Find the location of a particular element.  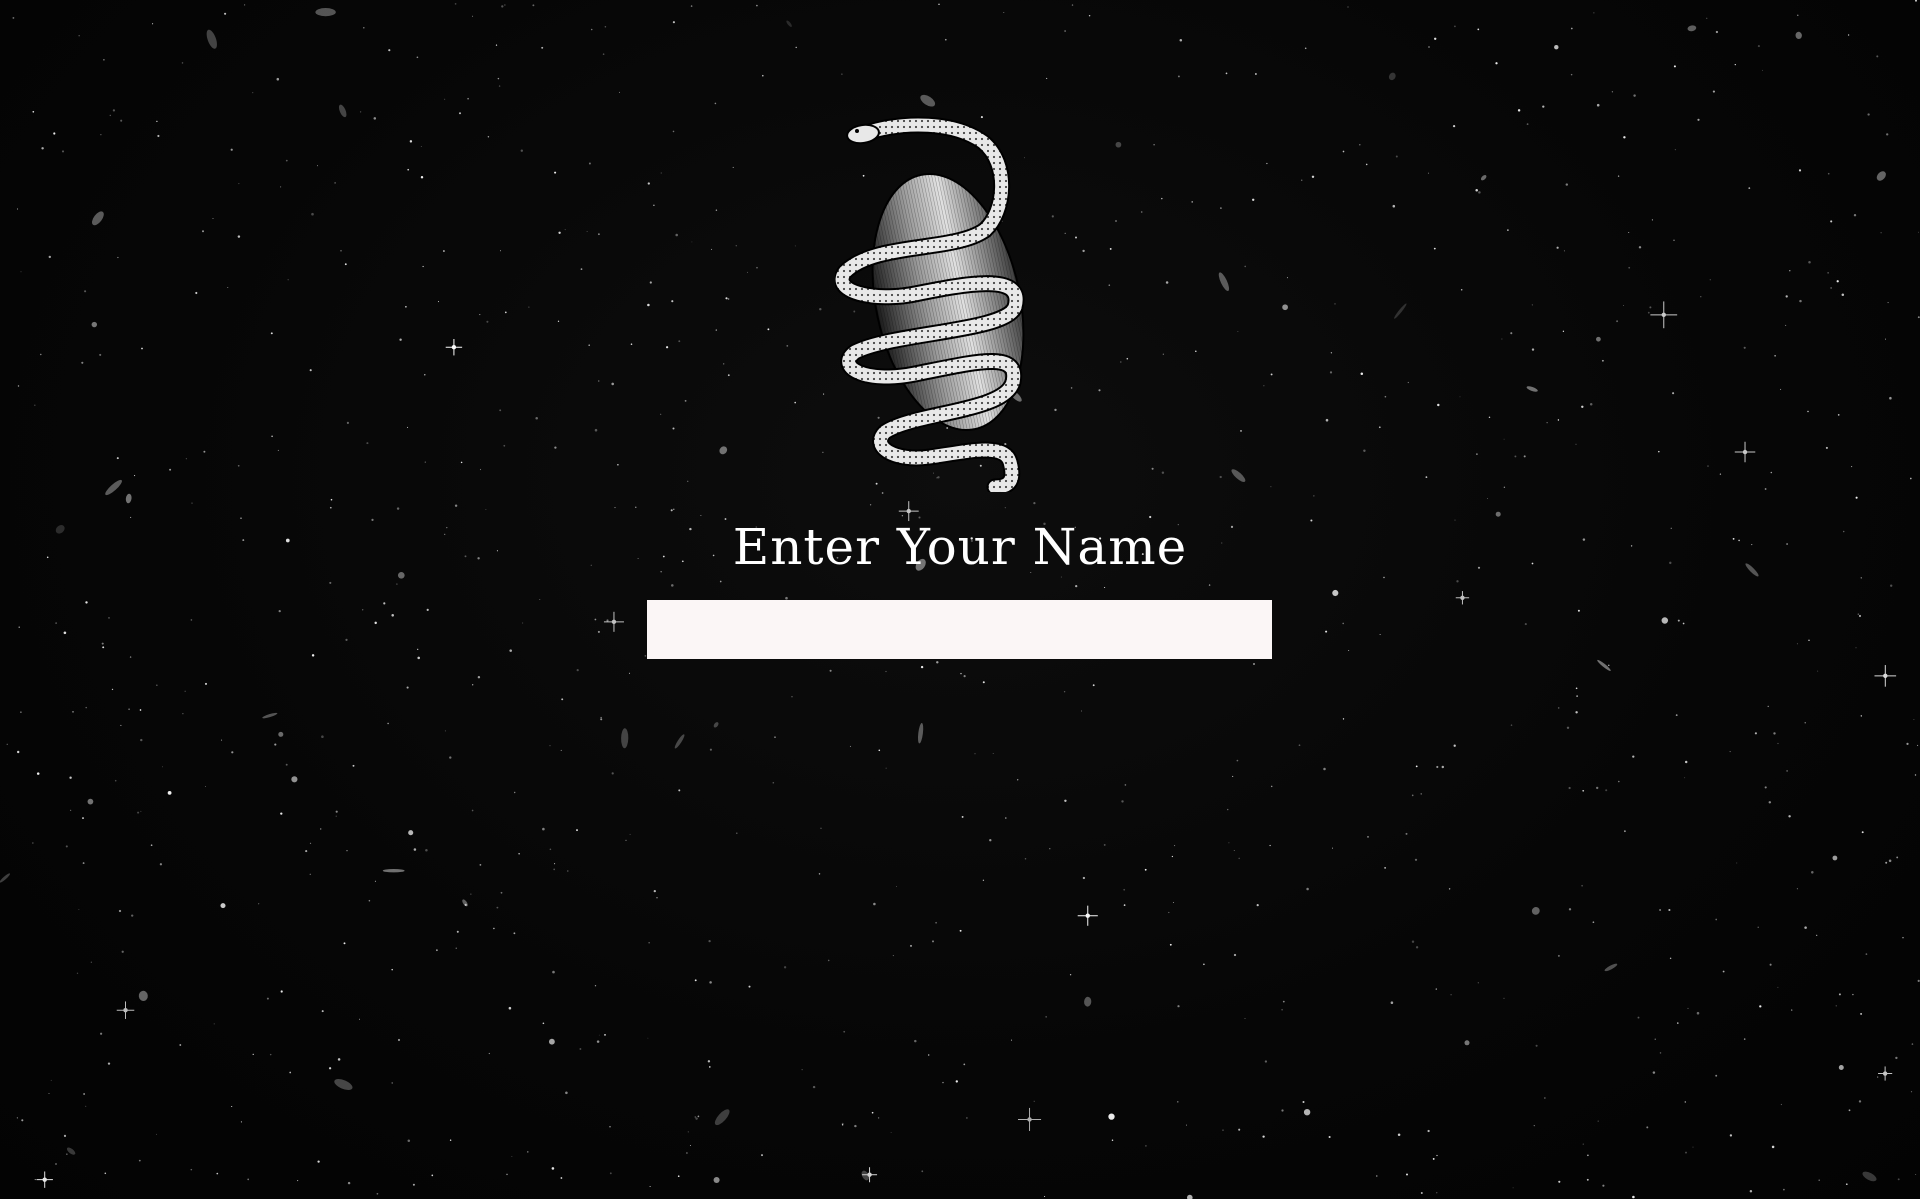

name-input is located at coordinates (959, 629).